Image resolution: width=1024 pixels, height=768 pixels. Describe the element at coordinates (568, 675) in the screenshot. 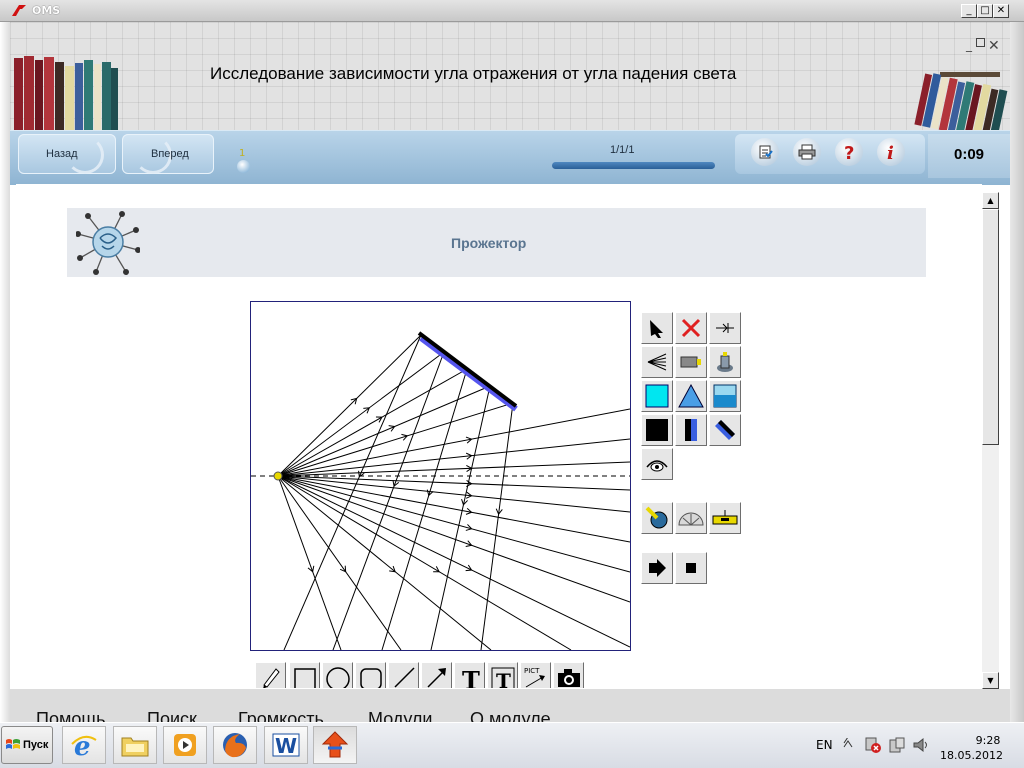

I see `camera-tool-button` at that location.